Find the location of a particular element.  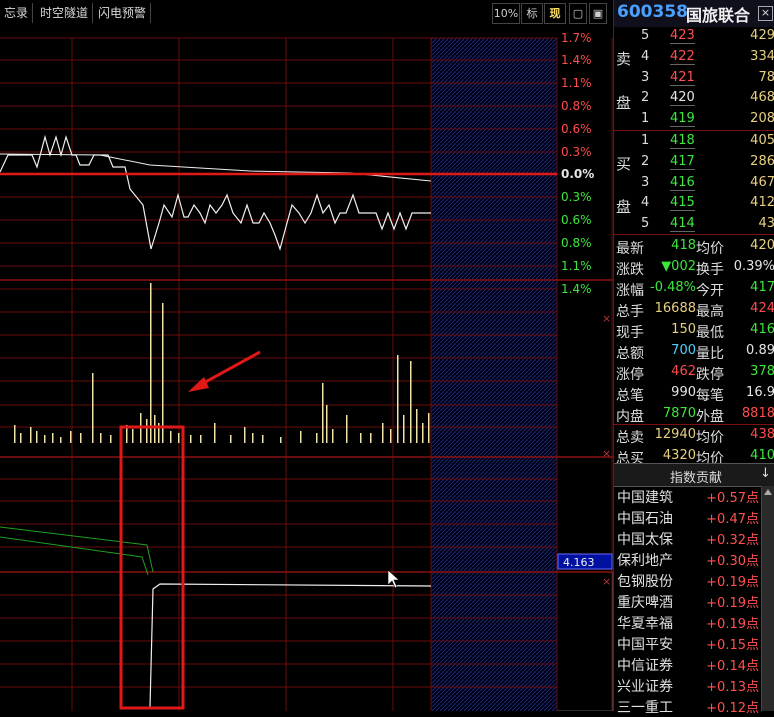

contribution-points: +0.12点 is located at coordinates (732, 708).